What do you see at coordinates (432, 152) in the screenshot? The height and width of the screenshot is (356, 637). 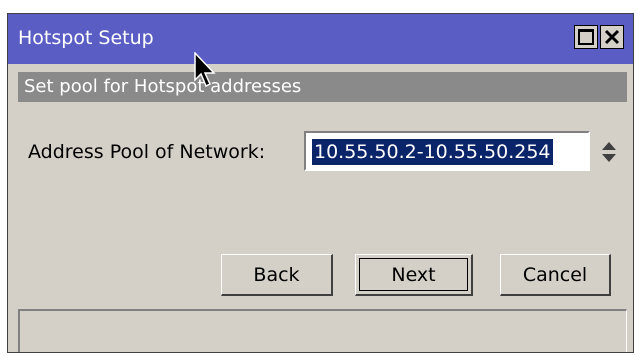 I see `address-pool-value: 10.55.50.2-10.55.50.254` at bounding box center [432, 152].